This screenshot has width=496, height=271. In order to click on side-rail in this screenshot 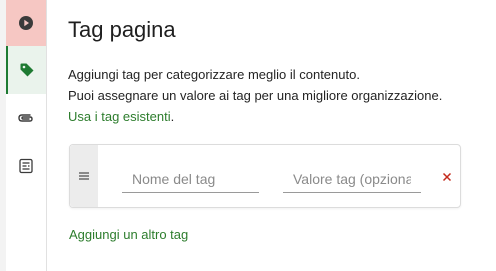, I will do `click(26, 135)`.